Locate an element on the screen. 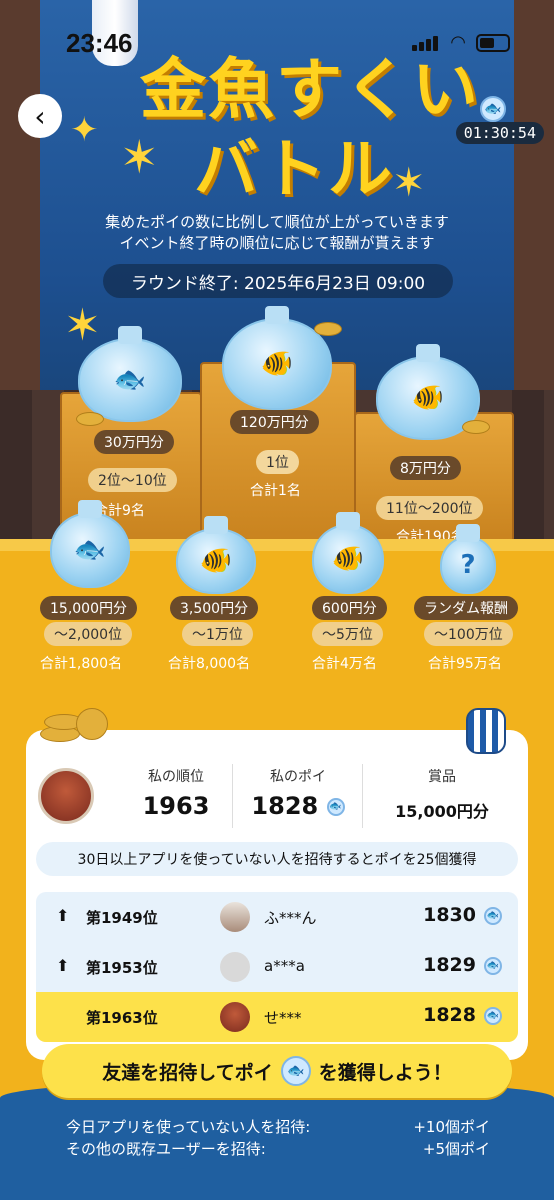 The image size is (554, 1200). total-tier-5: 合計8,000名 is located at coordinates (209, 664).